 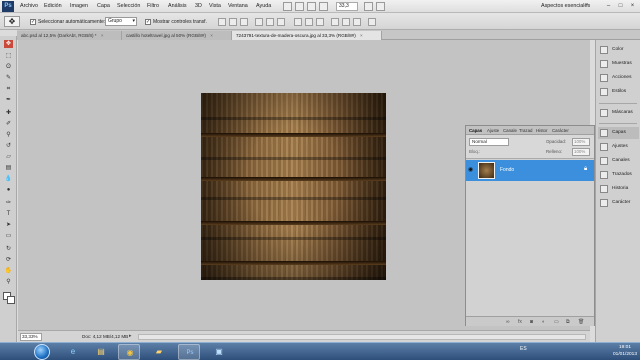 What do you see at coordinates (233, 22) in the screenshot?
I see `align-vcenter-icon` at bounding box center [233, 22].